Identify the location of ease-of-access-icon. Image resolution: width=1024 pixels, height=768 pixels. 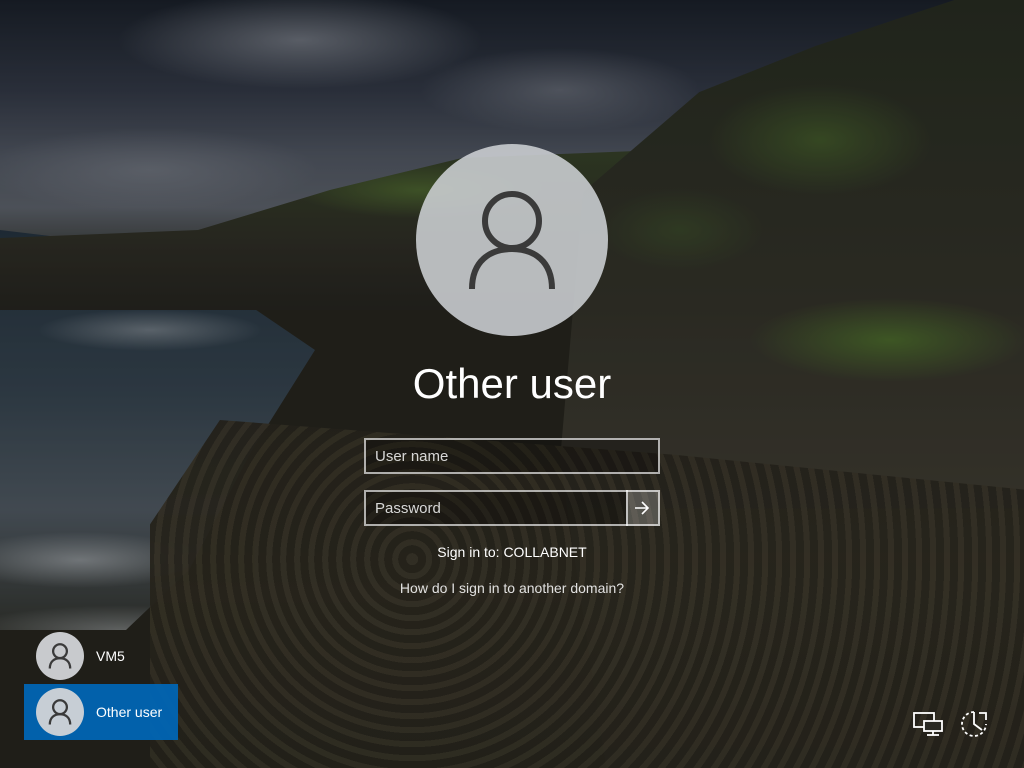
(974, 724).